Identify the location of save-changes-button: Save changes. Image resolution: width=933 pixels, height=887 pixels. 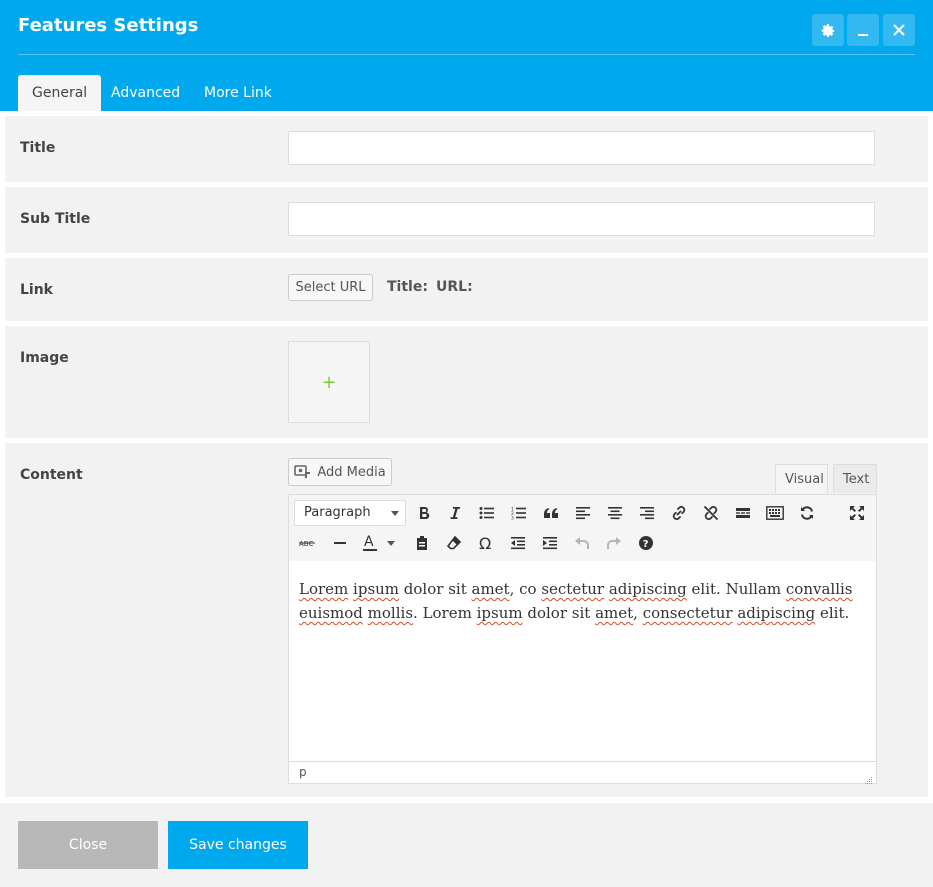
(238, 845).